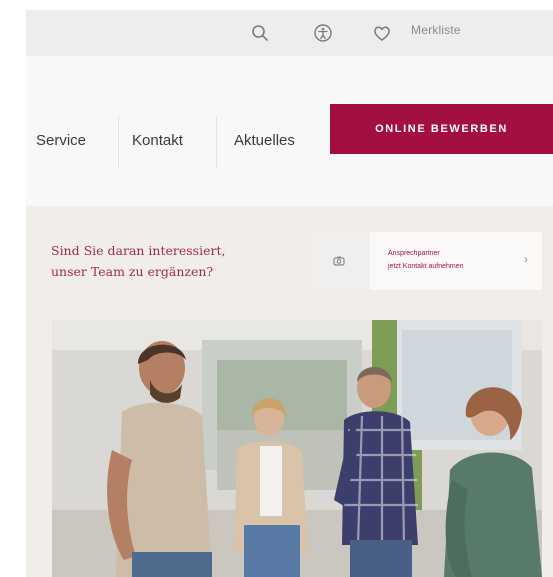 The width and height of the screenshot is (553, 577). What do you see at coordinates (323, 33) in the screenshot?
I see `accessibility-icon` at bounding box center [323, 33].